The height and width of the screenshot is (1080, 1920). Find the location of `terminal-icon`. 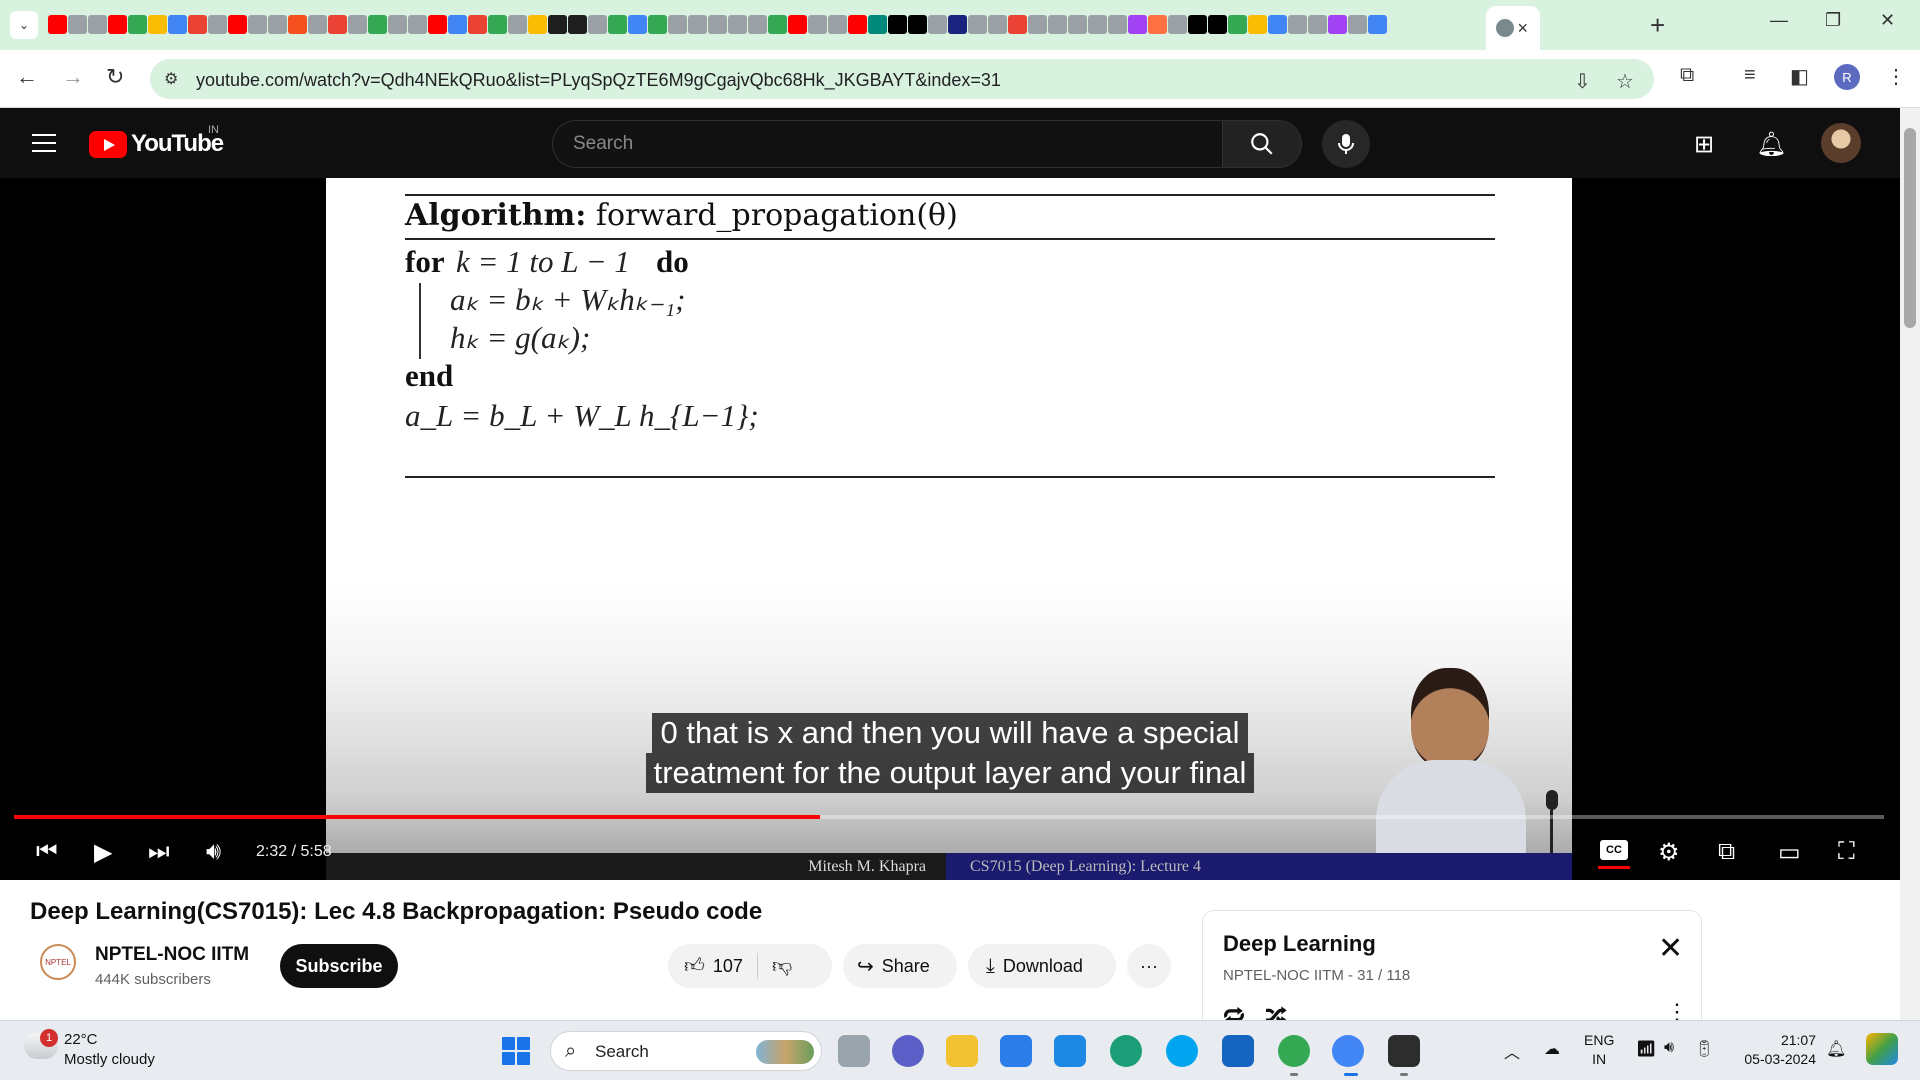

terminal-icon is located at coordinates (1404, 1051).